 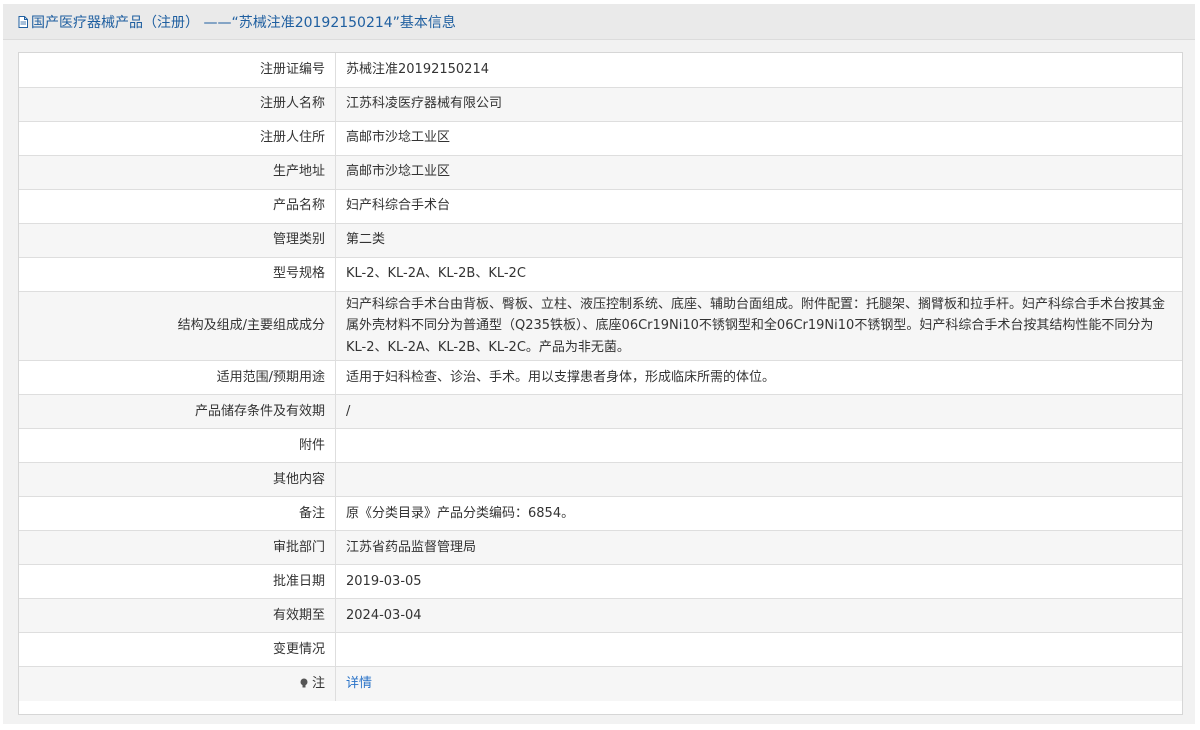 I want to click on field-label: 批准日期, so click(x=177, y=581).